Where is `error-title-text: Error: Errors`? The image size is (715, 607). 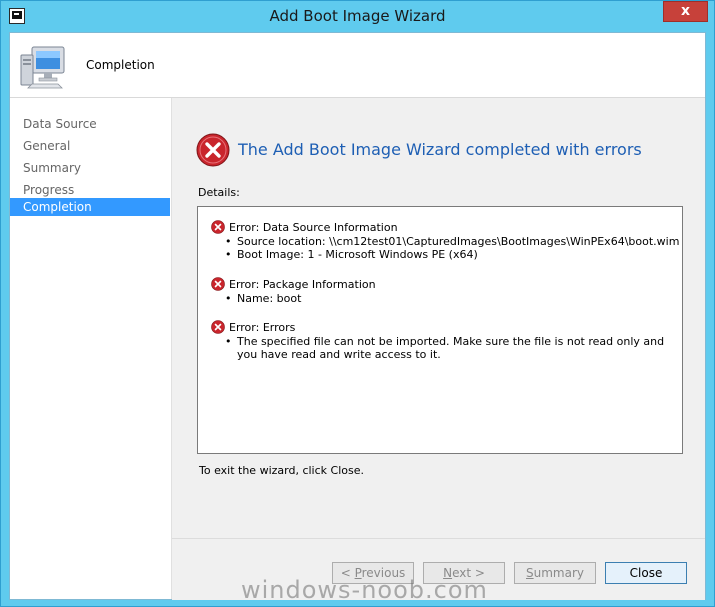 error-title-text: Error: Errors is located at coordinates (262, 327).